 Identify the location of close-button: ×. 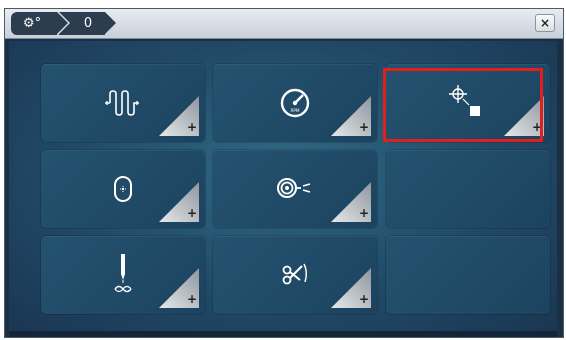
(545, 23).